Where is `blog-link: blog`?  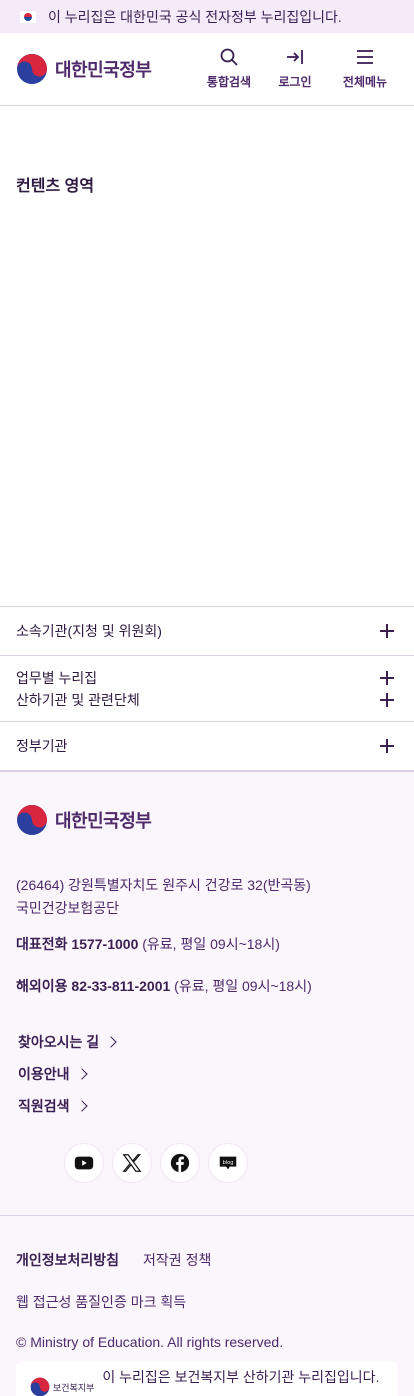
blog-link: blog is located at coordinates (228, 1163).